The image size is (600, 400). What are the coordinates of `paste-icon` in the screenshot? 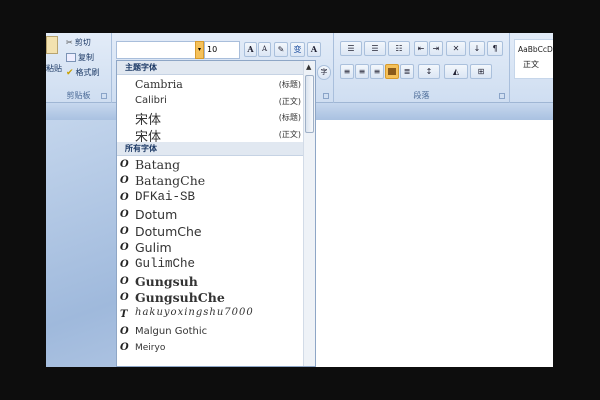 It's located at (52, 45).